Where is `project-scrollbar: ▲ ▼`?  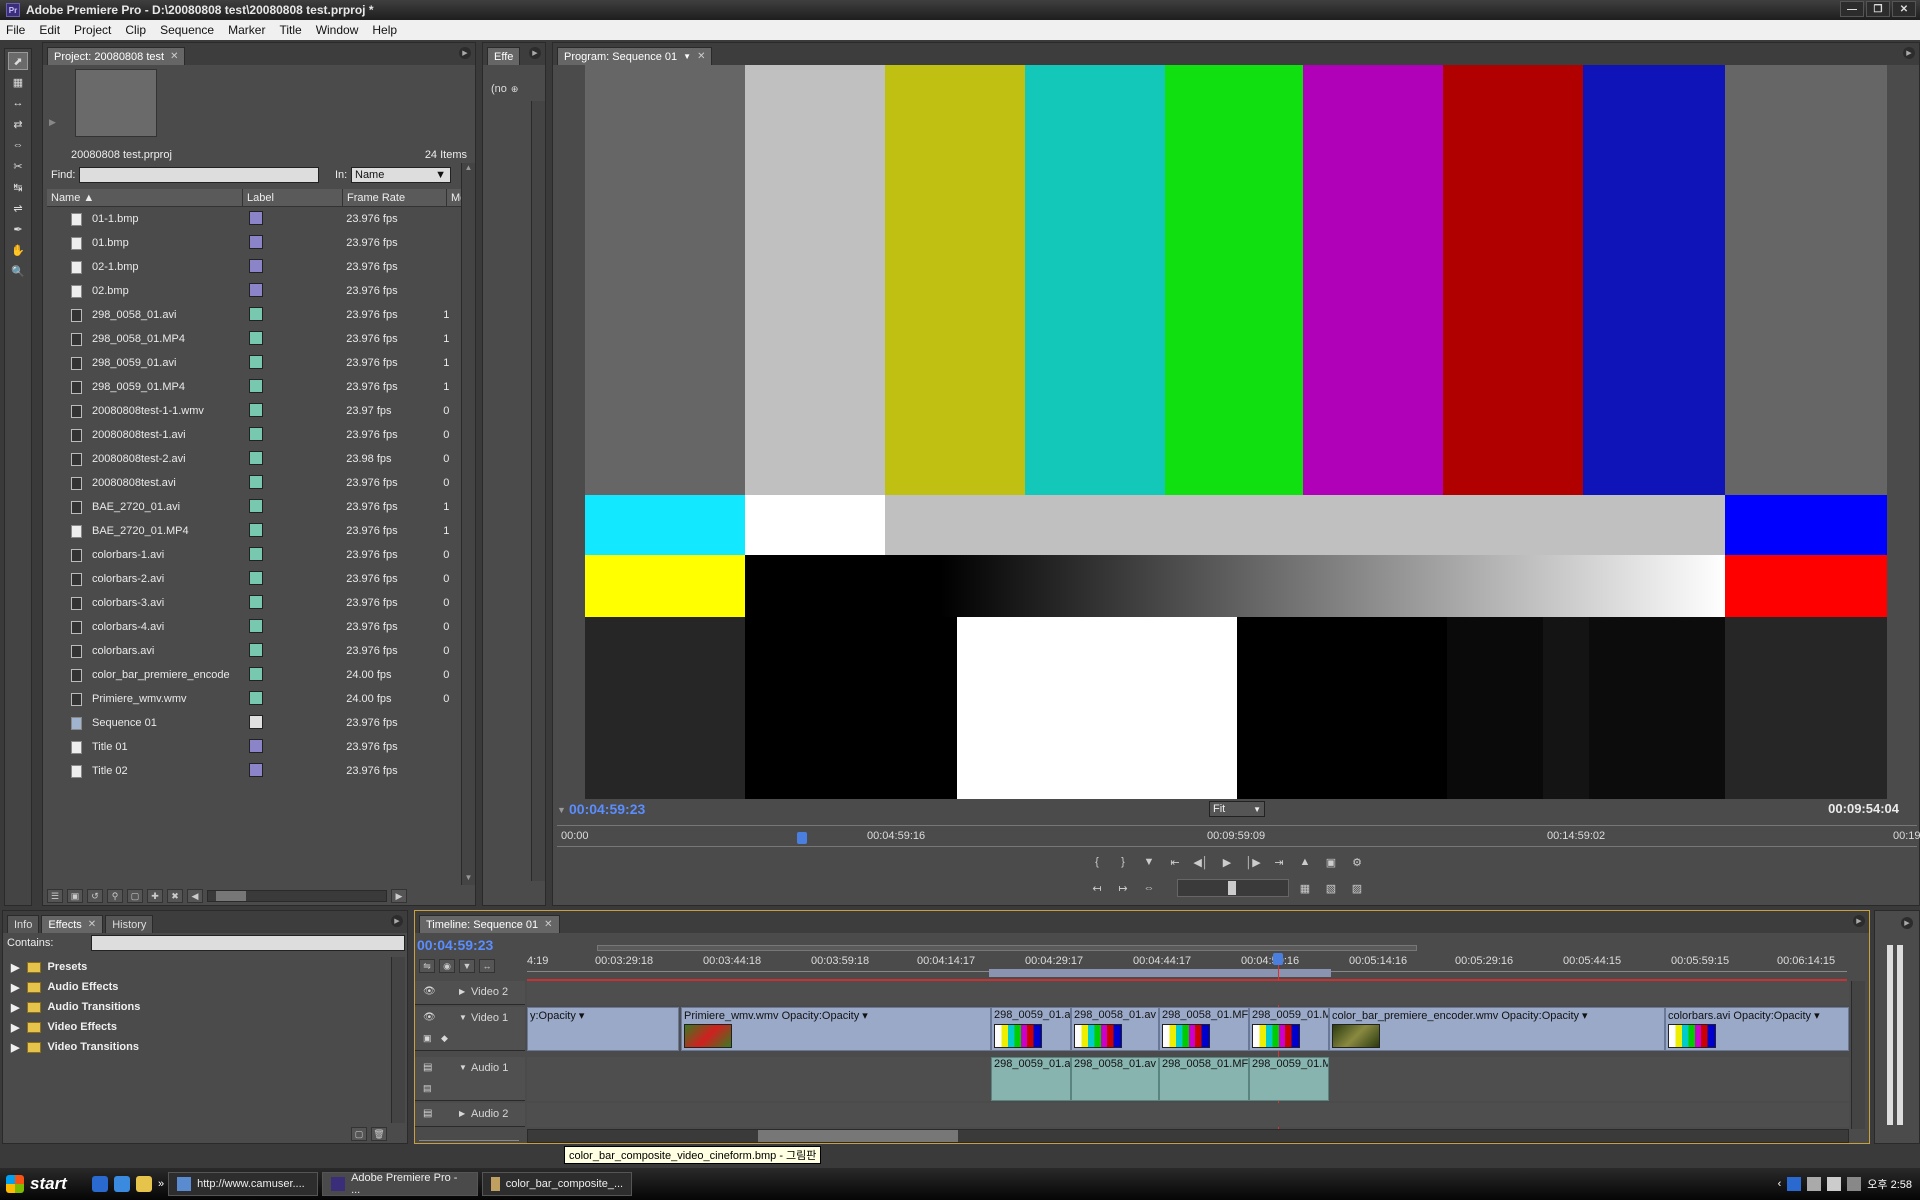
project-scrollbar: ▲ ▼ is located at coordinates (468, 524).